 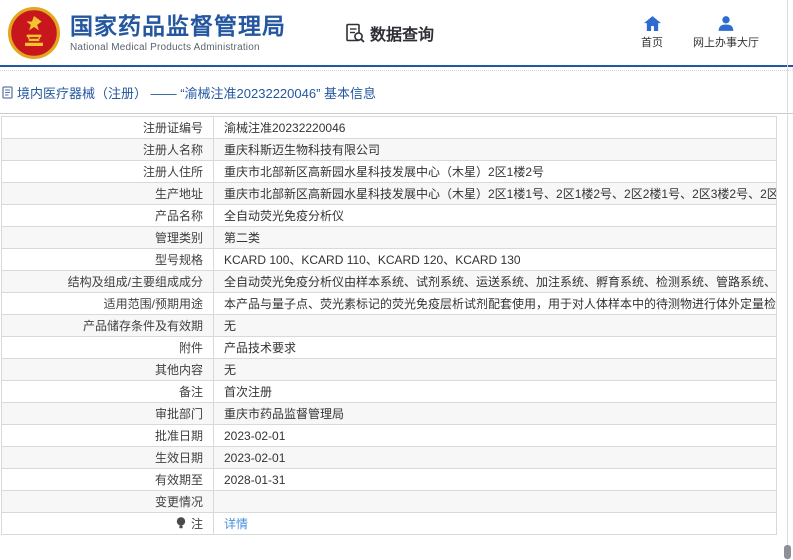 I want to click on top-nav: 首页 网上办事大厅, so click(x=700, y=32).